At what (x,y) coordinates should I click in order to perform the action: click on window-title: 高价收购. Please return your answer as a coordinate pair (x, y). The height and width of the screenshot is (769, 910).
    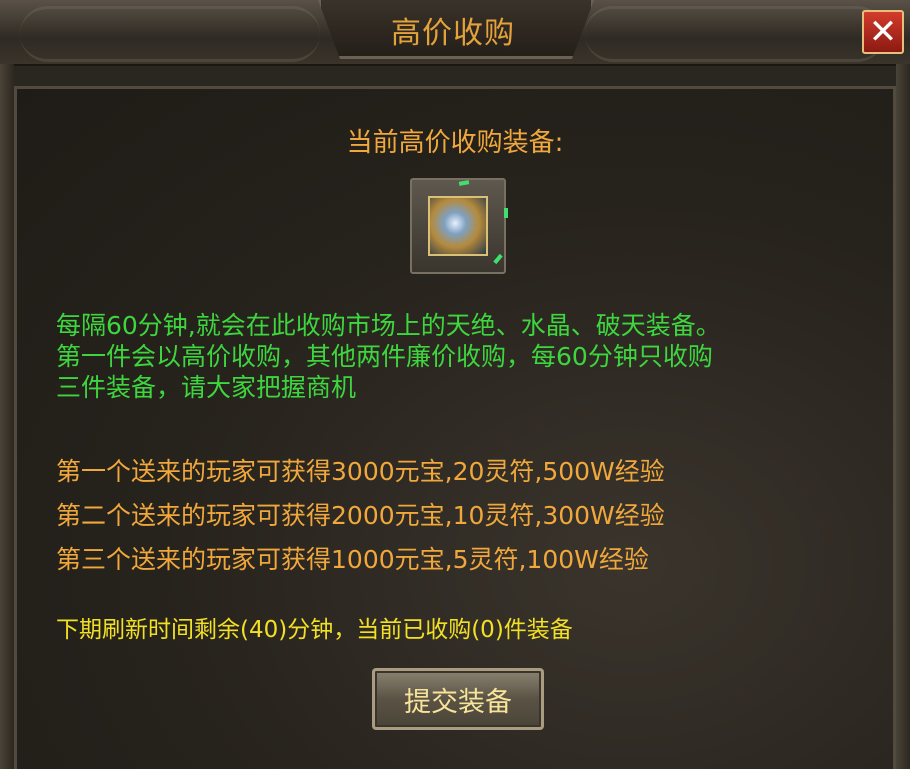
    Looking at the image, I should click on (453, 33).